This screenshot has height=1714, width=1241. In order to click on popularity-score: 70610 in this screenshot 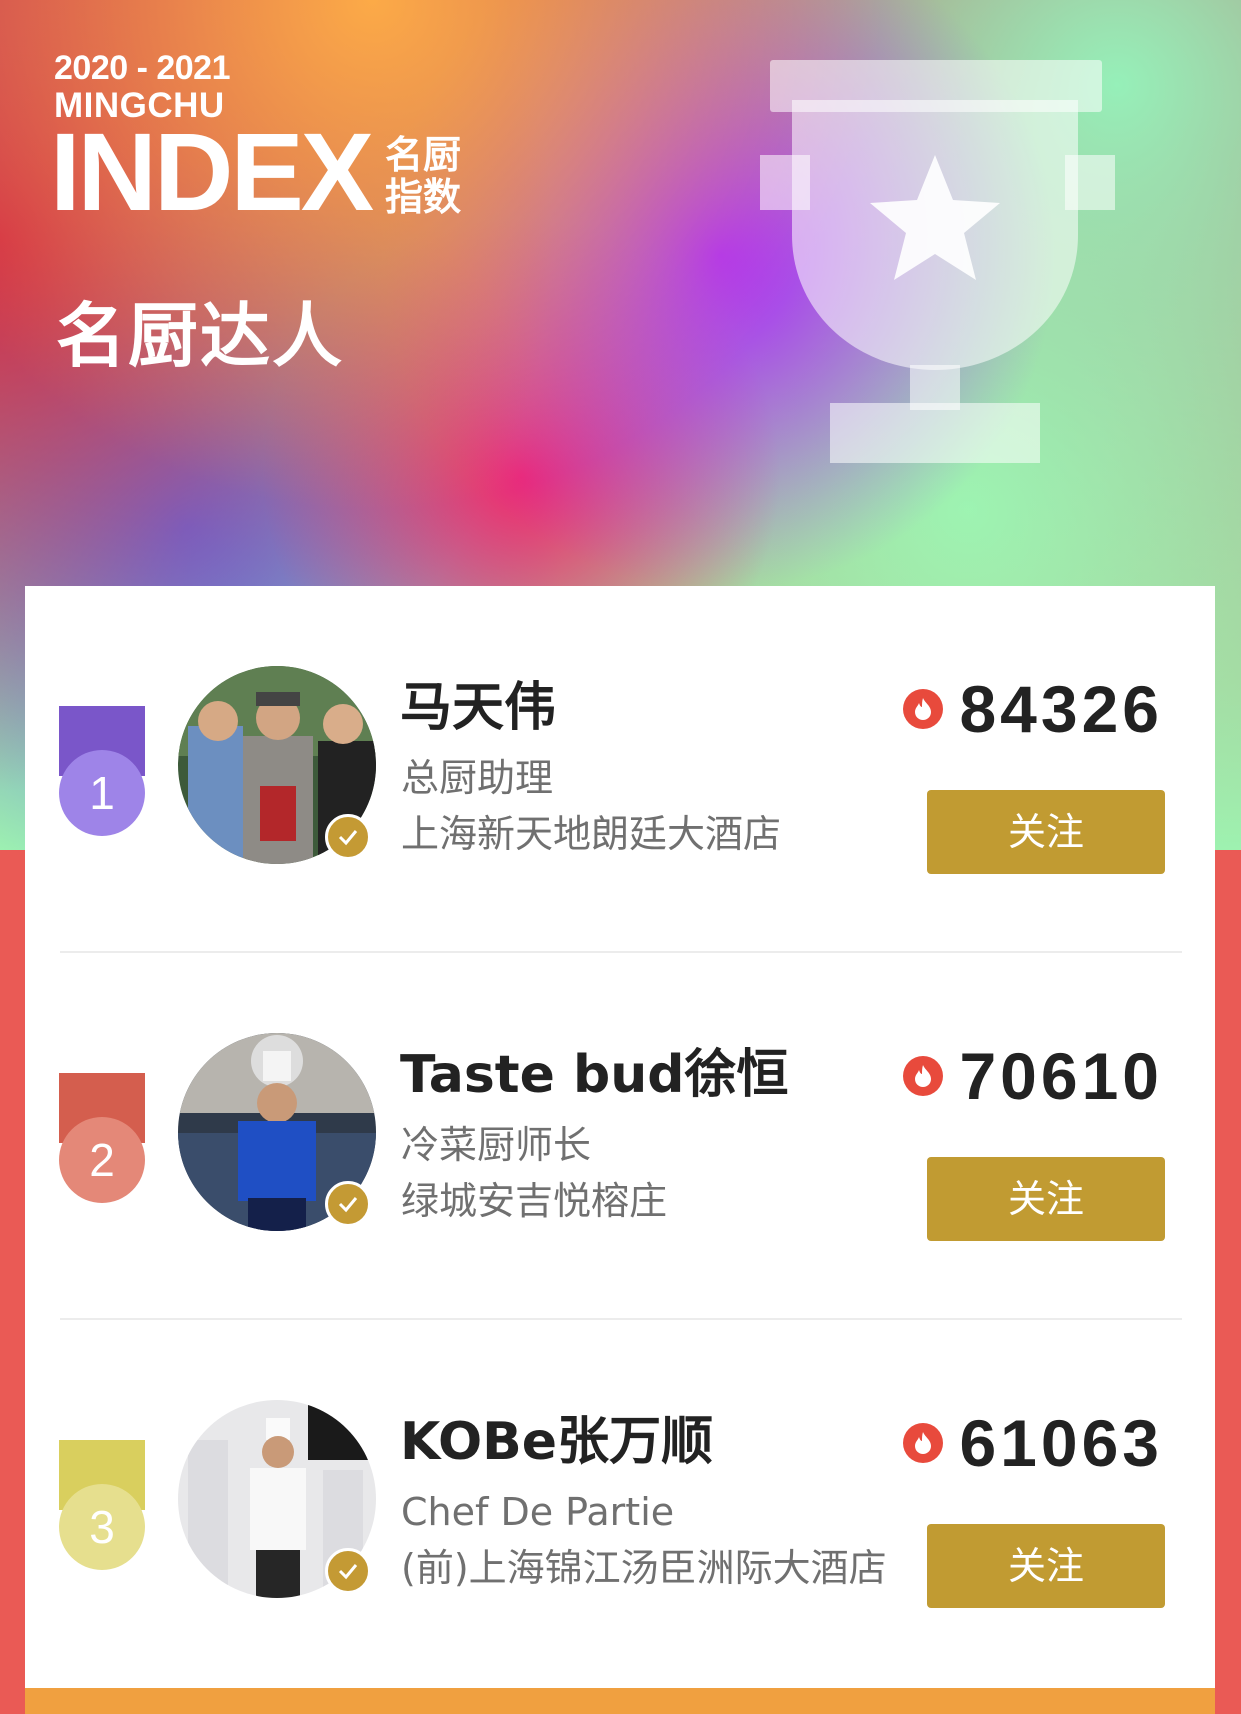, I will do `click(1033, 1076)`.